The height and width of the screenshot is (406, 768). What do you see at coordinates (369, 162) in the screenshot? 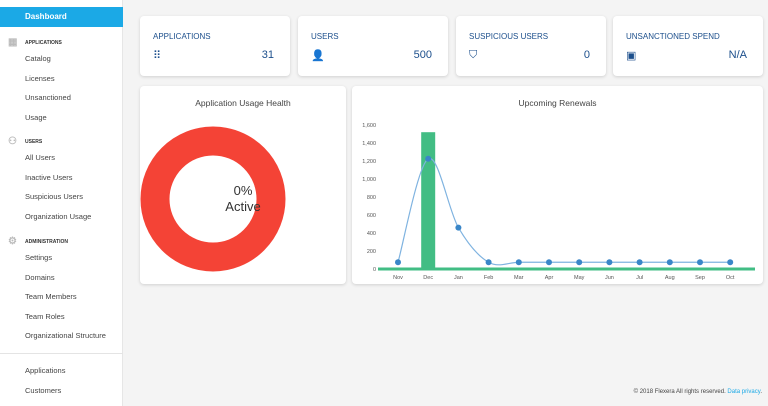
I see `y-tick-label: 1,200` at bounding box center [369, 162].